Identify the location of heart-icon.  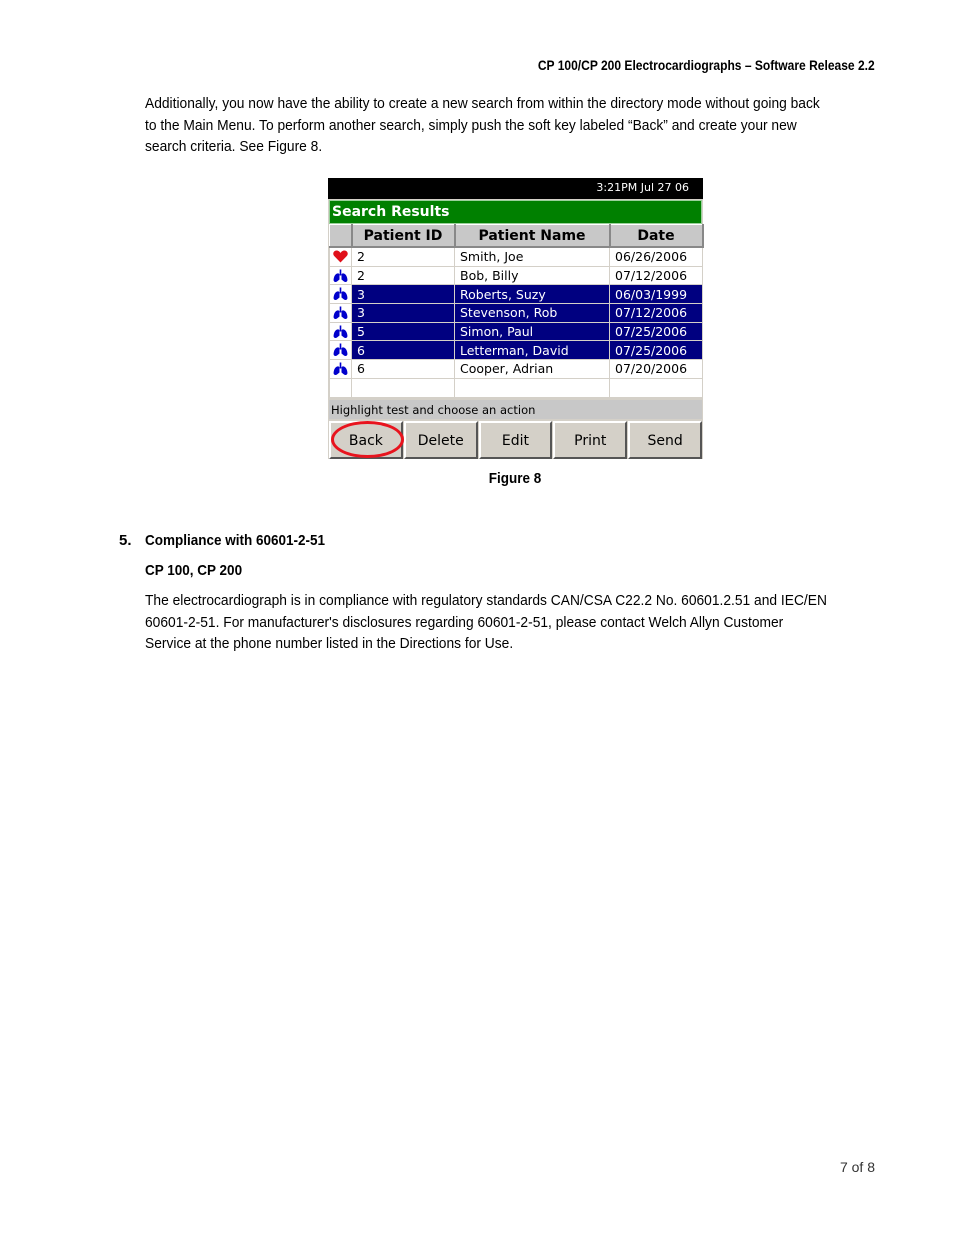
(340, 256).